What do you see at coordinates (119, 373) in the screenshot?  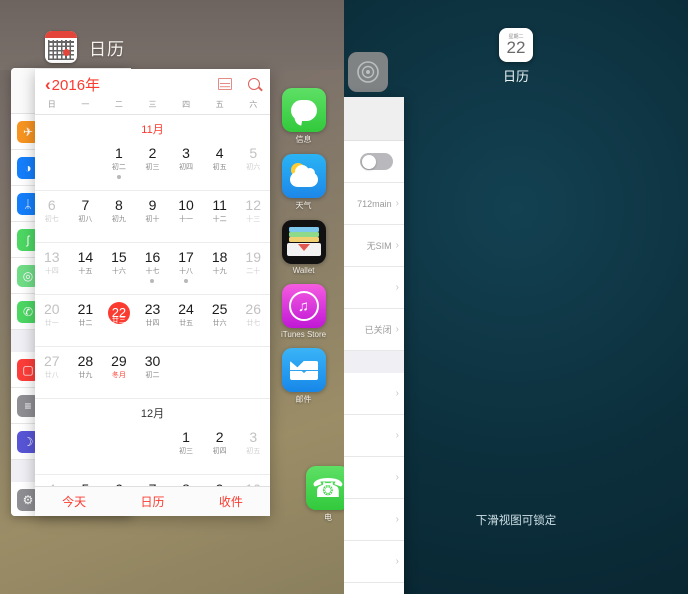 I see `calendar-day-cell: 29 冬月` at bounding box center [119, 373].